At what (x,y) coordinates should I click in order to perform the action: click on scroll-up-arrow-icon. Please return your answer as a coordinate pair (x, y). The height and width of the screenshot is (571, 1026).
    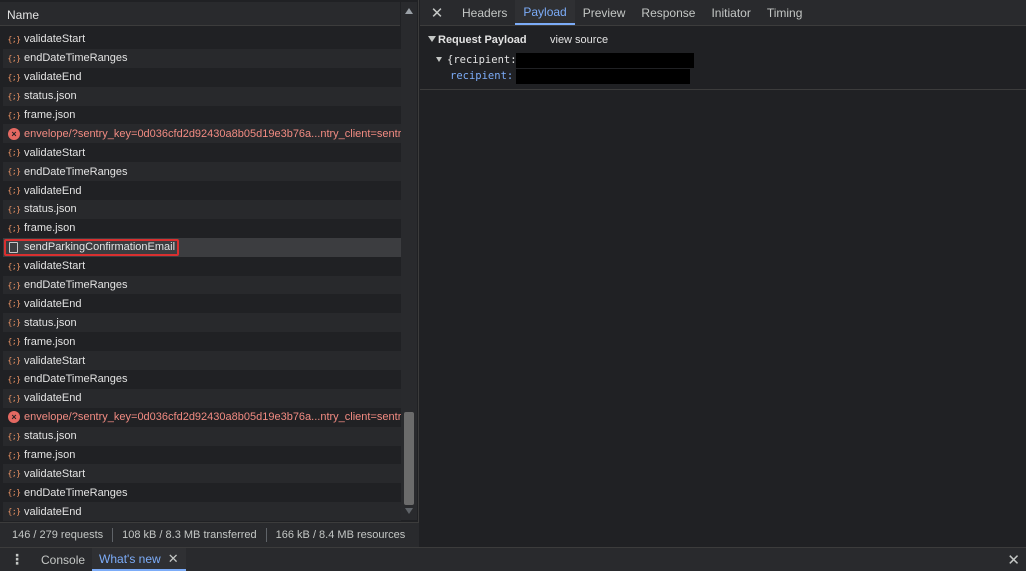
    Looking at the image, I should click on (409, 11).